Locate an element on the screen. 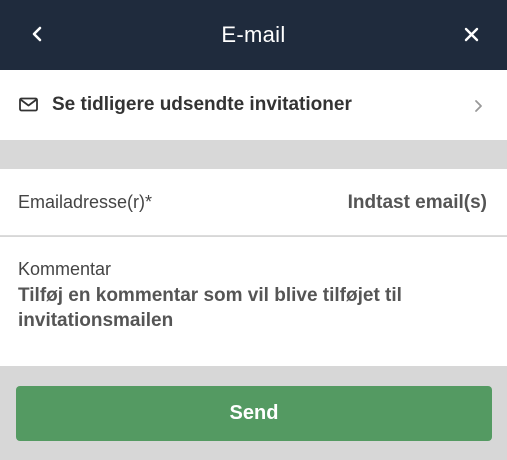 The width and height of the screenshot is (507, 460). section-divider is located at coordinates (253, 154).